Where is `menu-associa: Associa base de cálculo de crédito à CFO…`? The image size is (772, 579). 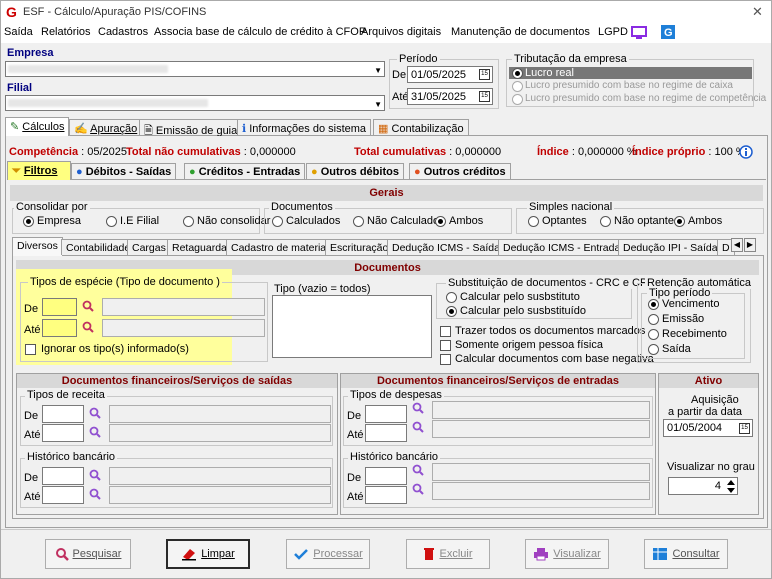 menu-associa: Associa base de cálculo de crédito à CFO… is located at coordinates (260, 32).